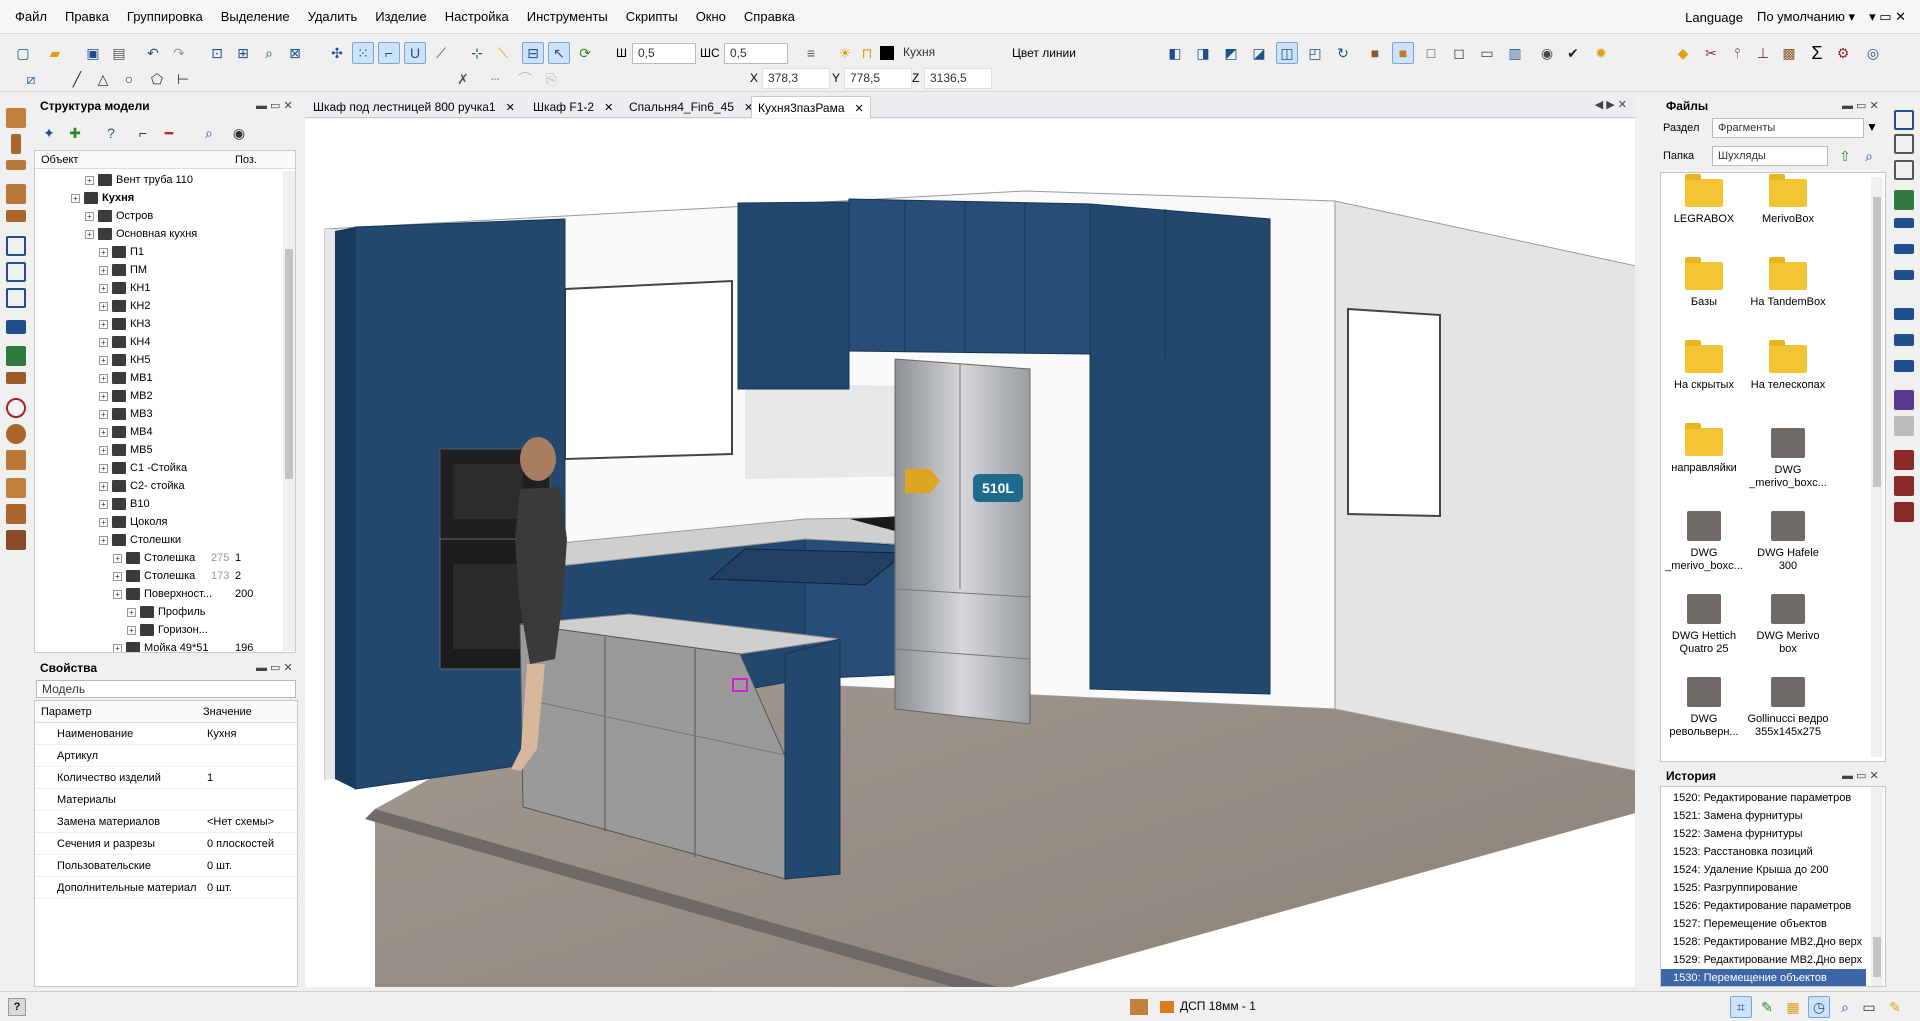  I want to click on layout-icon, so click(1904, 120).